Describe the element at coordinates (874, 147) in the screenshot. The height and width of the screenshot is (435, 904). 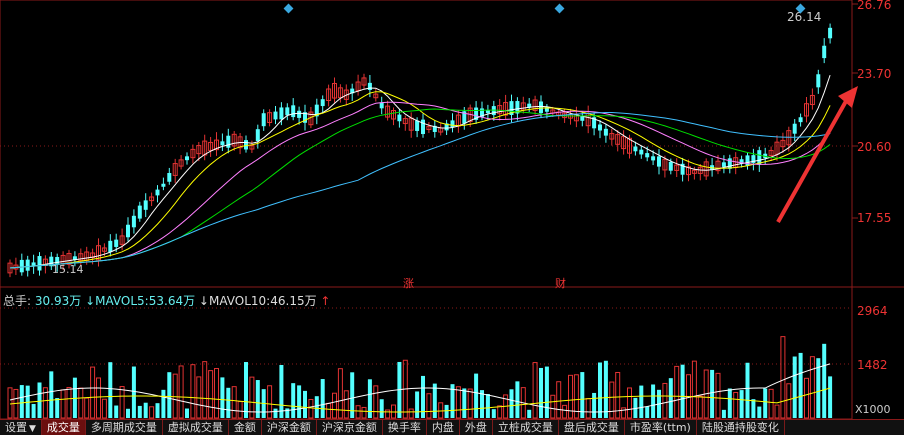
I see `price-axis-label-3: 20.60` at that location.